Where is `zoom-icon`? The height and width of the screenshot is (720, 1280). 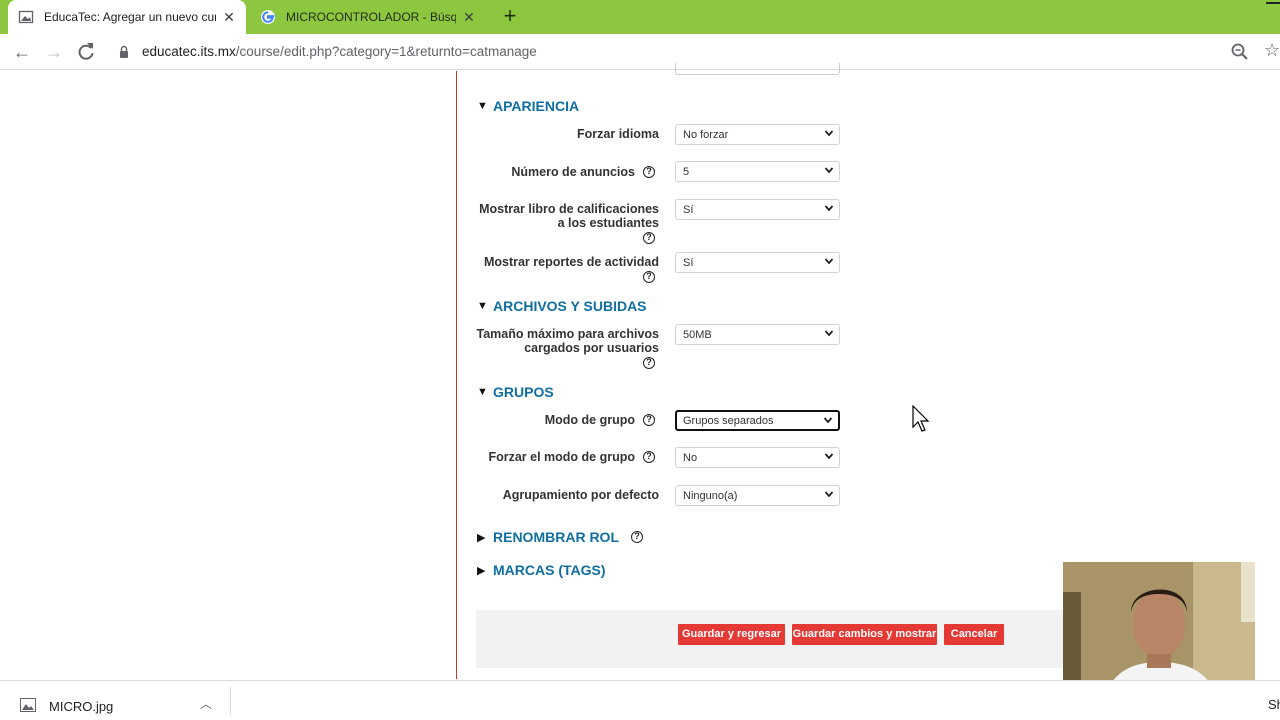 zoom-icon is located at coordinates (1240, 52).